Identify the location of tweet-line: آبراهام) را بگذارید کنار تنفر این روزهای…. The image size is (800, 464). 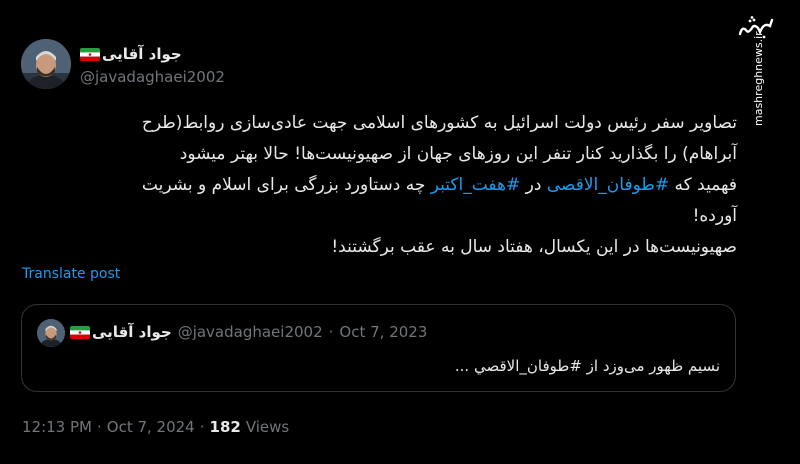
(458, 154).